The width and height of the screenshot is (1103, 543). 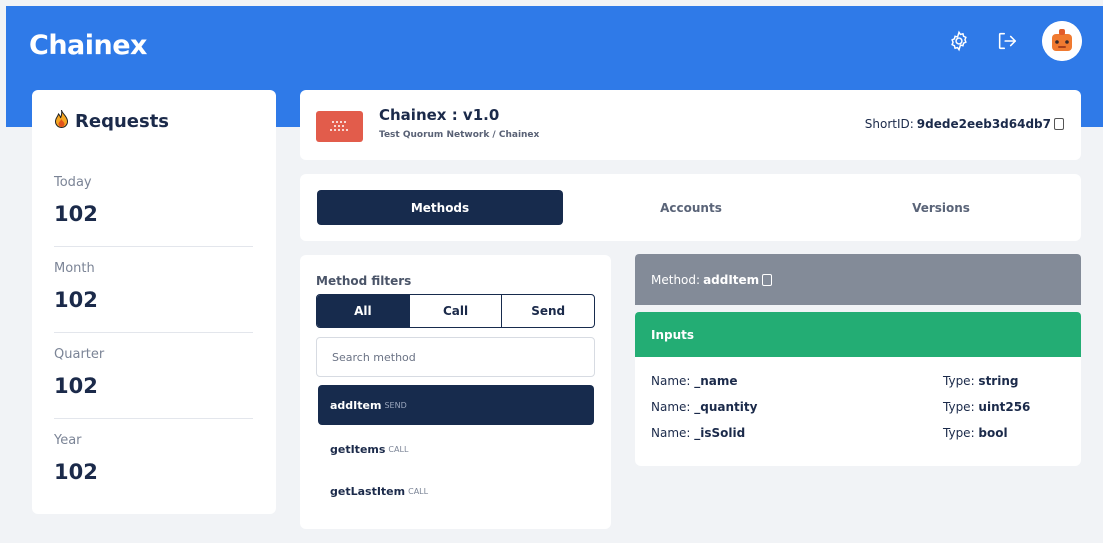 I want to click on short-id: ShortID: 9dede2eeb3d64db7, so click(x=964, y=124).